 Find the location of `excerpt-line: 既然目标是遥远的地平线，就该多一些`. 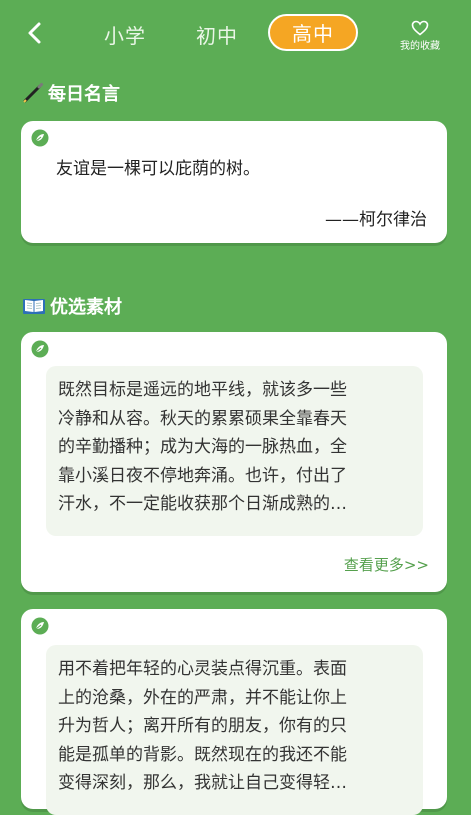

excerpt-line: 既然目标是遥远的地平线，就该多一些 is located at coordinates (202, 390).